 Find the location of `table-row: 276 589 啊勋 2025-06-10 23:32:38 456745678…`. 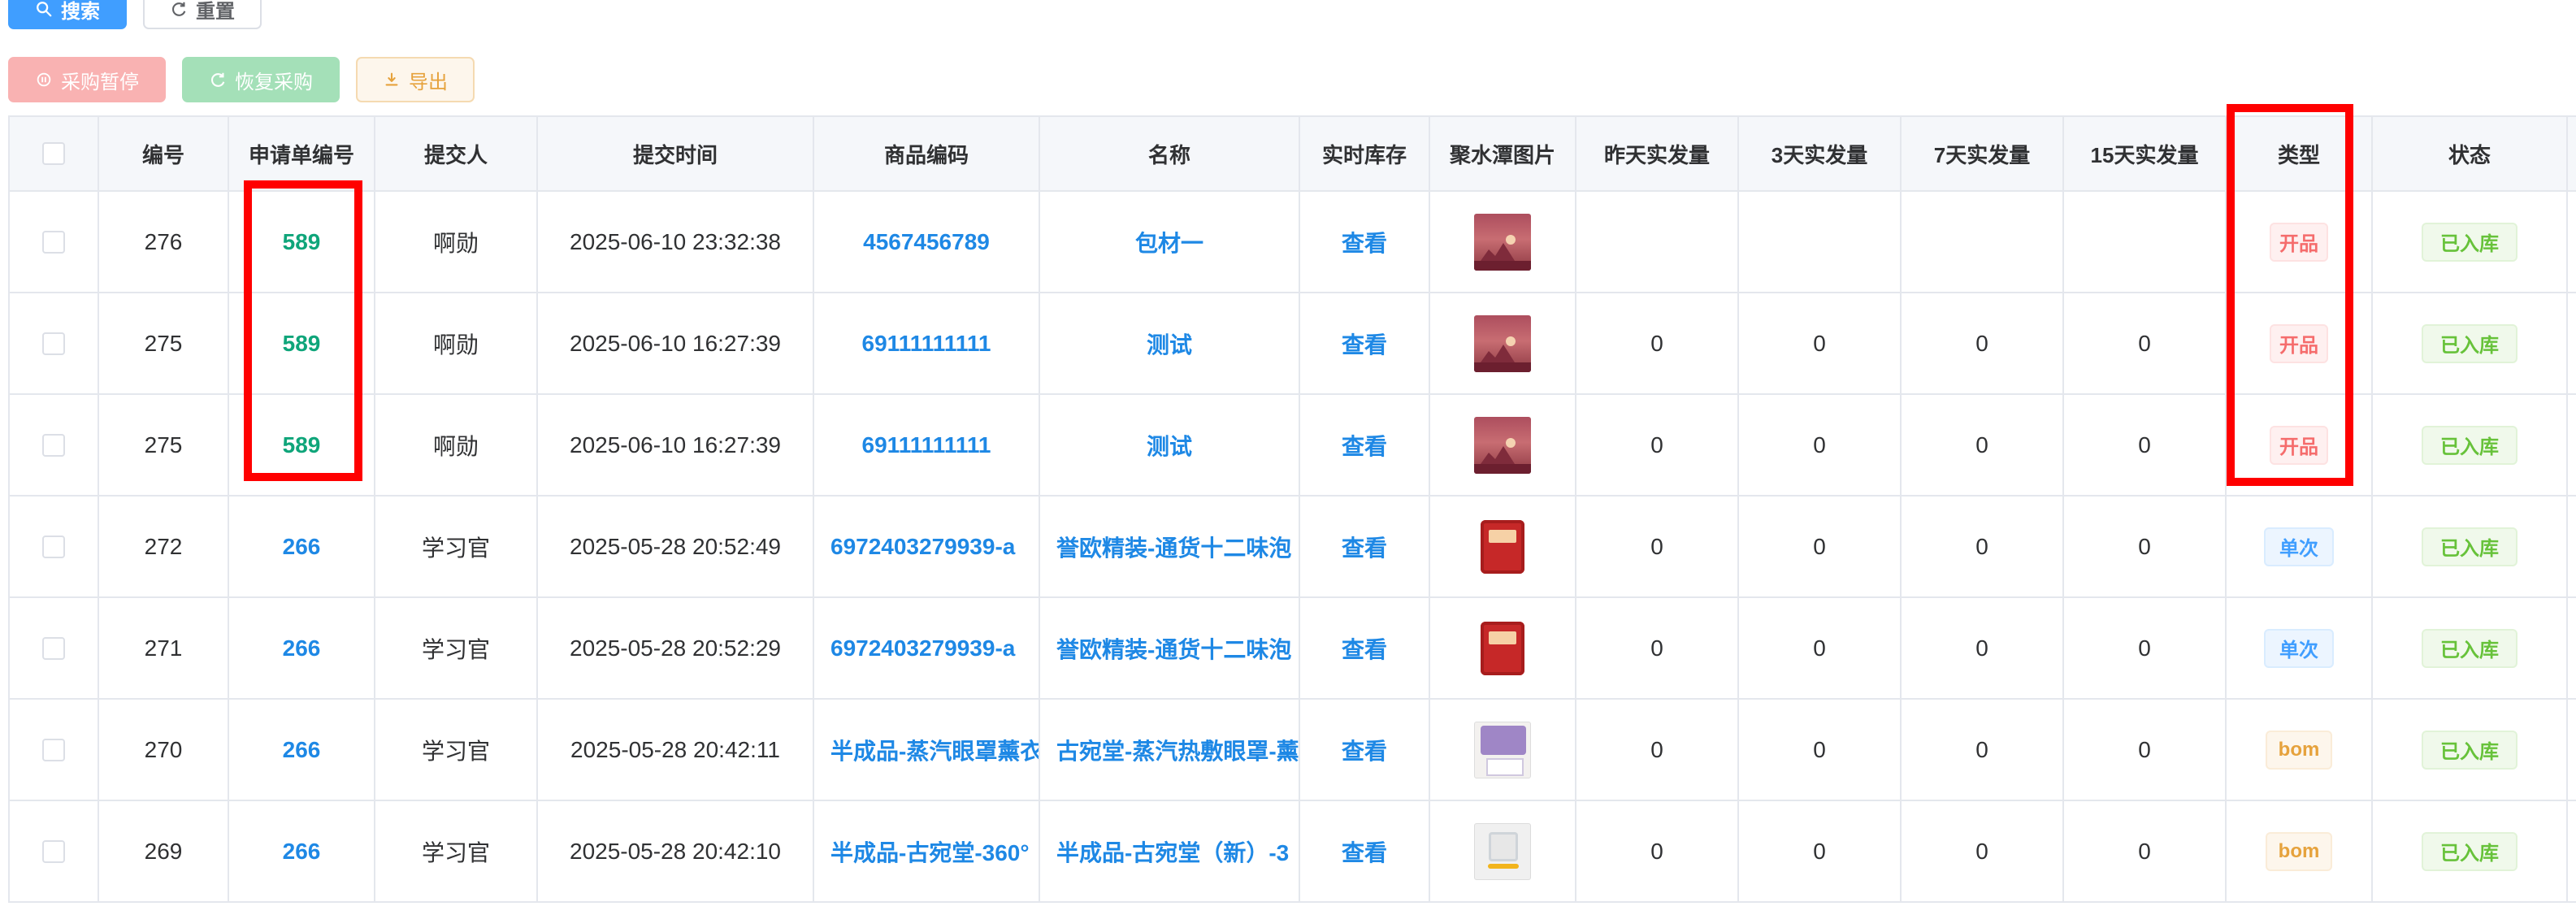

table-row: 276 589 啊勋 2025-06-10 23:32:38 456745678… is located at coordinates (1293, 242).